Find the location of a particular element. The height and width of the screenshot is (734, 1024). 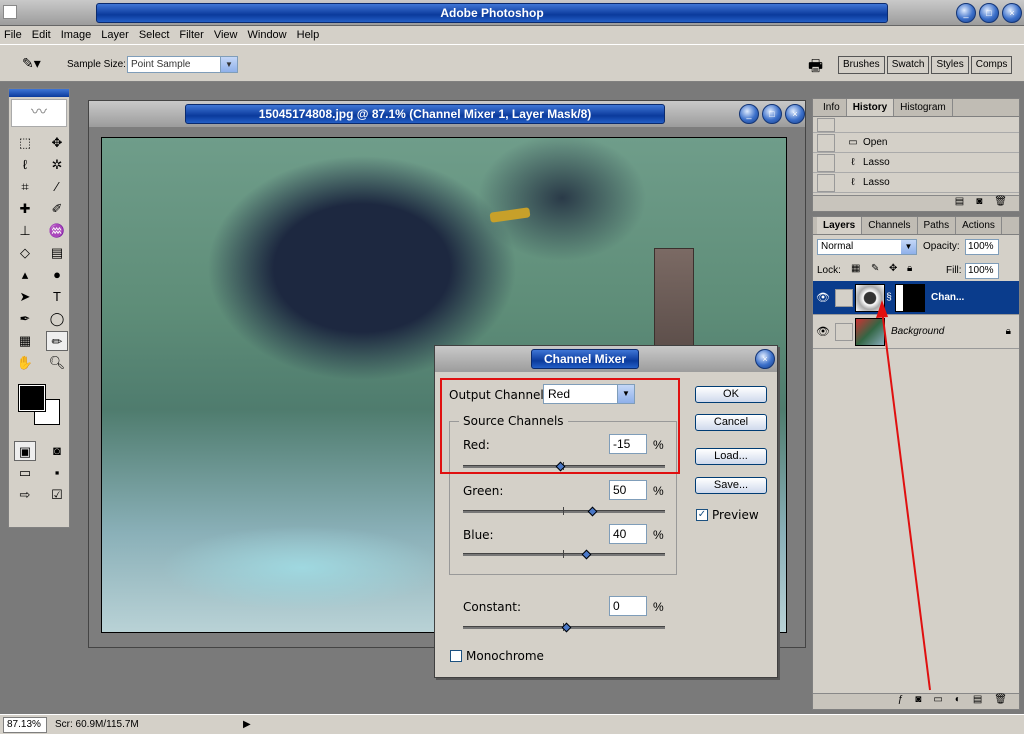

brush-tool-icon: ✐ is located at coordinates (57, 209).